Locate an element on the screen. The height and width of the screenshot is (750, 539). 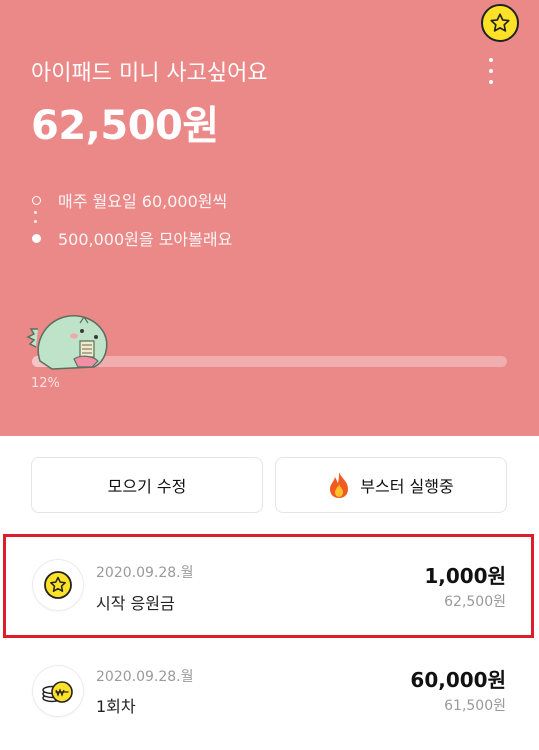
dino-mascot-icon is located at coordinates (67, 342).